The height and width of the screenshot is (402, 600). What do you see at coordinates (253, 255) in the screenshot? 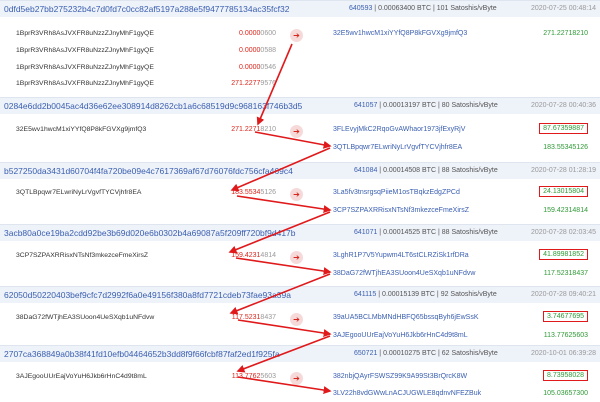
I see `input-amount: 159.42314814` at bounding box center [253, 255].